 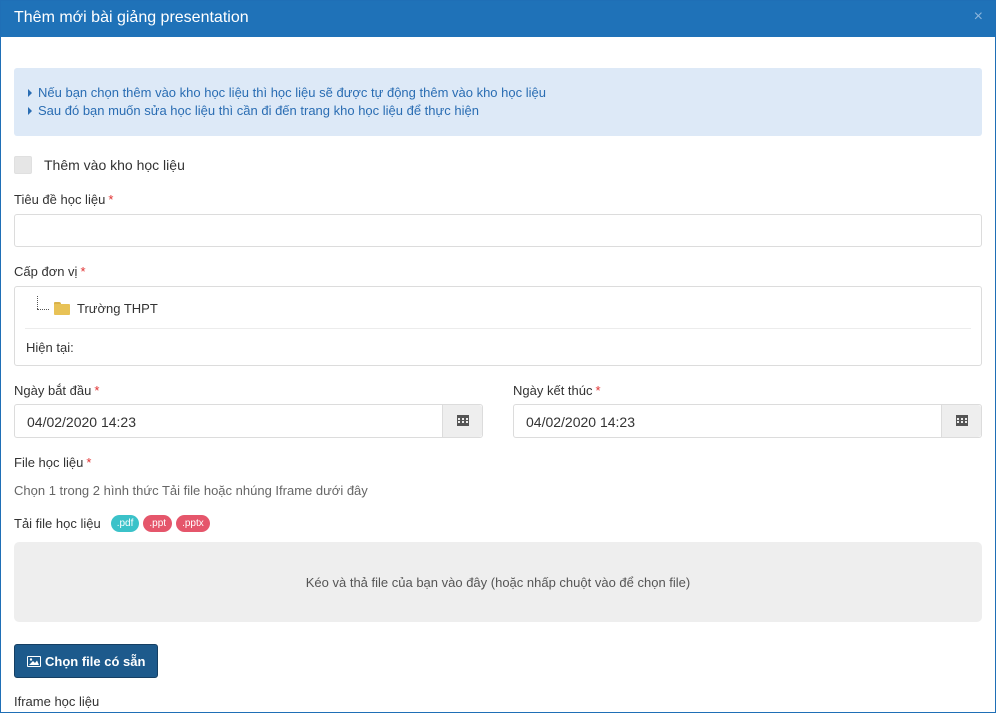 I want to click on upload-row: Tải file học liệu .pdf .ppt .pptx, so click(x=114, y=523).